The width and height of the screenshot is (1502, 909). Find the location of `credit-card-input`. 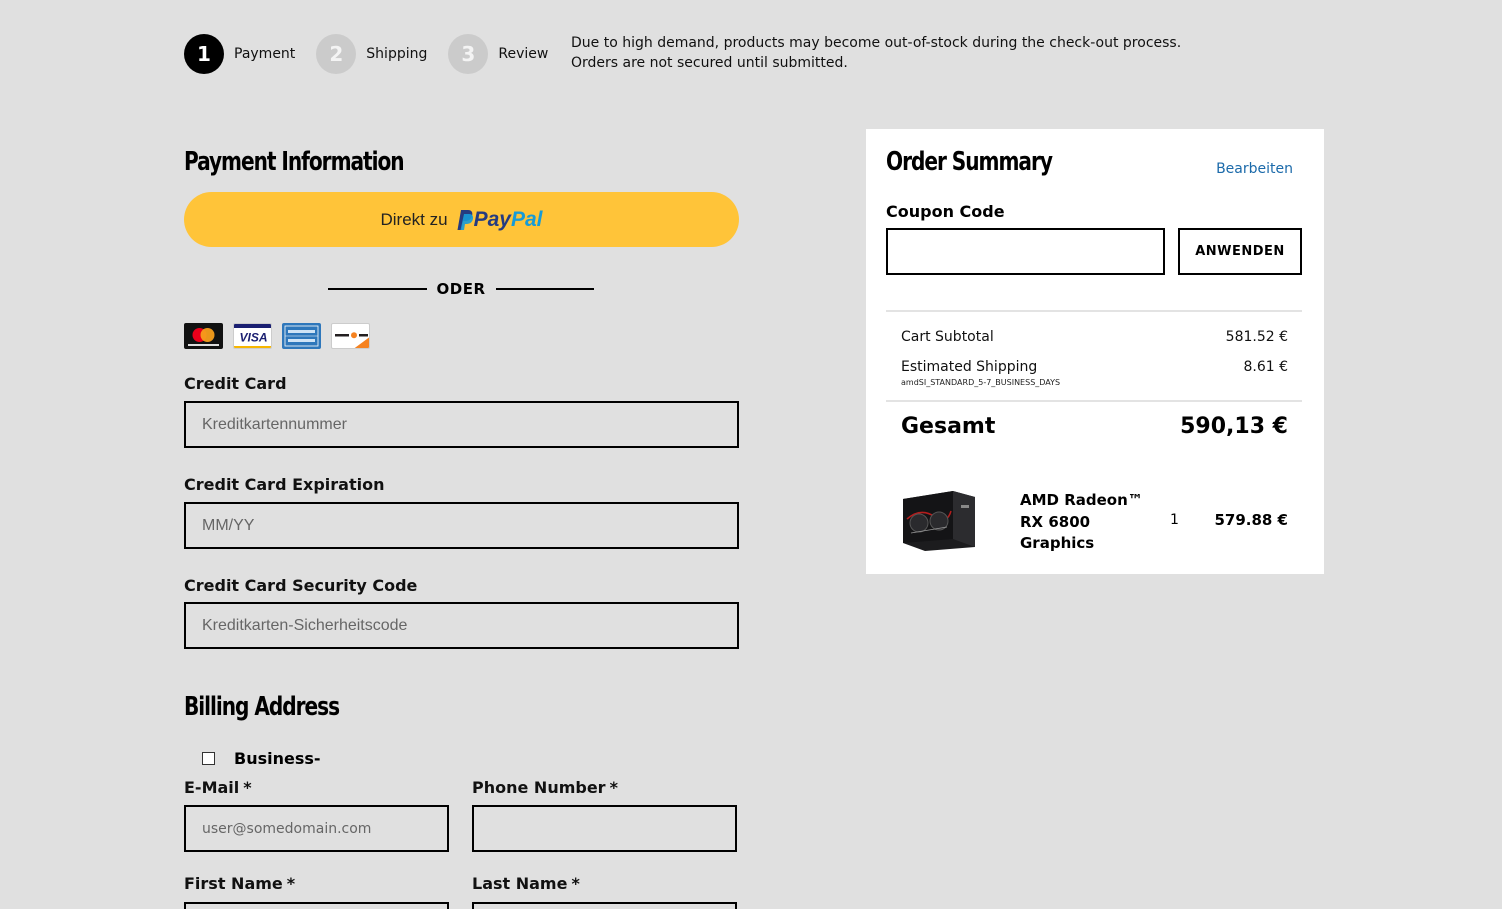

credit-card-input is located at coordinates (461, 424).